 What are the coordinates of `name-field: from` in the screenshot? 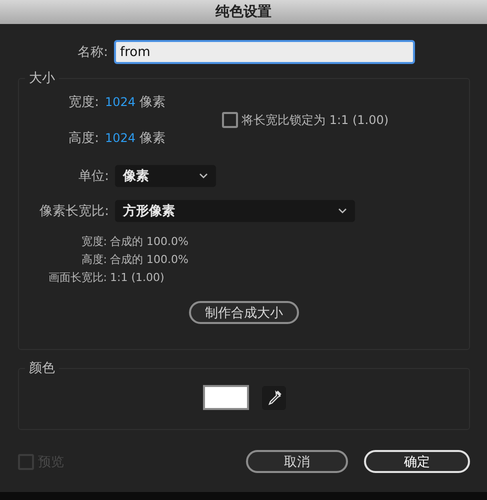 It's located at (264, 52).